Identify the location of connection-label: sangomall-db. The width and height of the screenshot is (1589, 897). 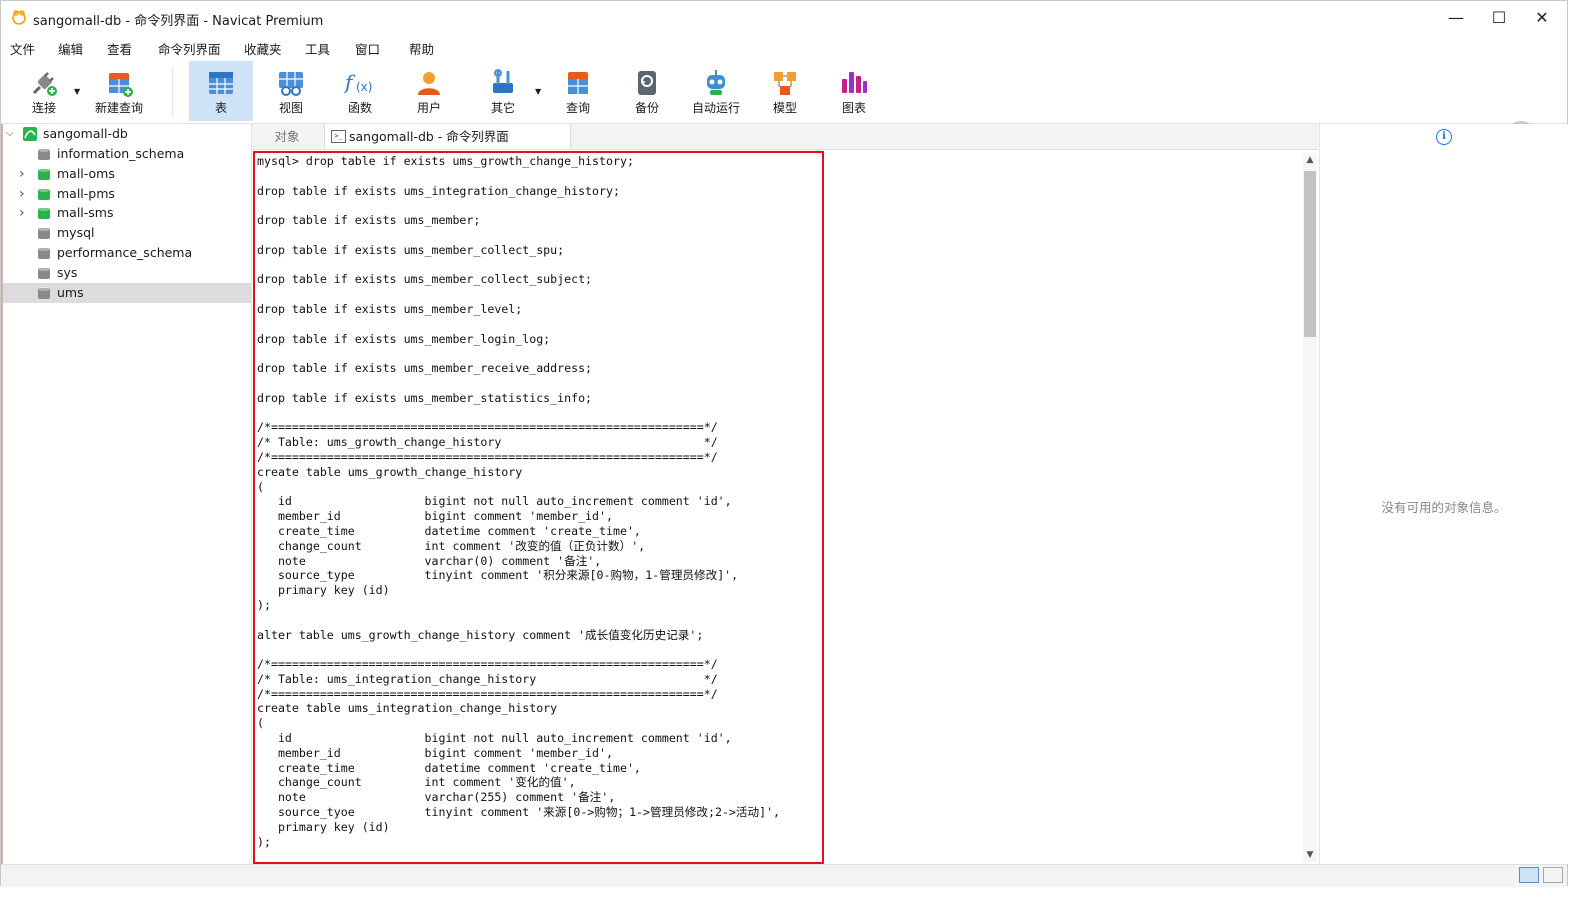
(85, 133).